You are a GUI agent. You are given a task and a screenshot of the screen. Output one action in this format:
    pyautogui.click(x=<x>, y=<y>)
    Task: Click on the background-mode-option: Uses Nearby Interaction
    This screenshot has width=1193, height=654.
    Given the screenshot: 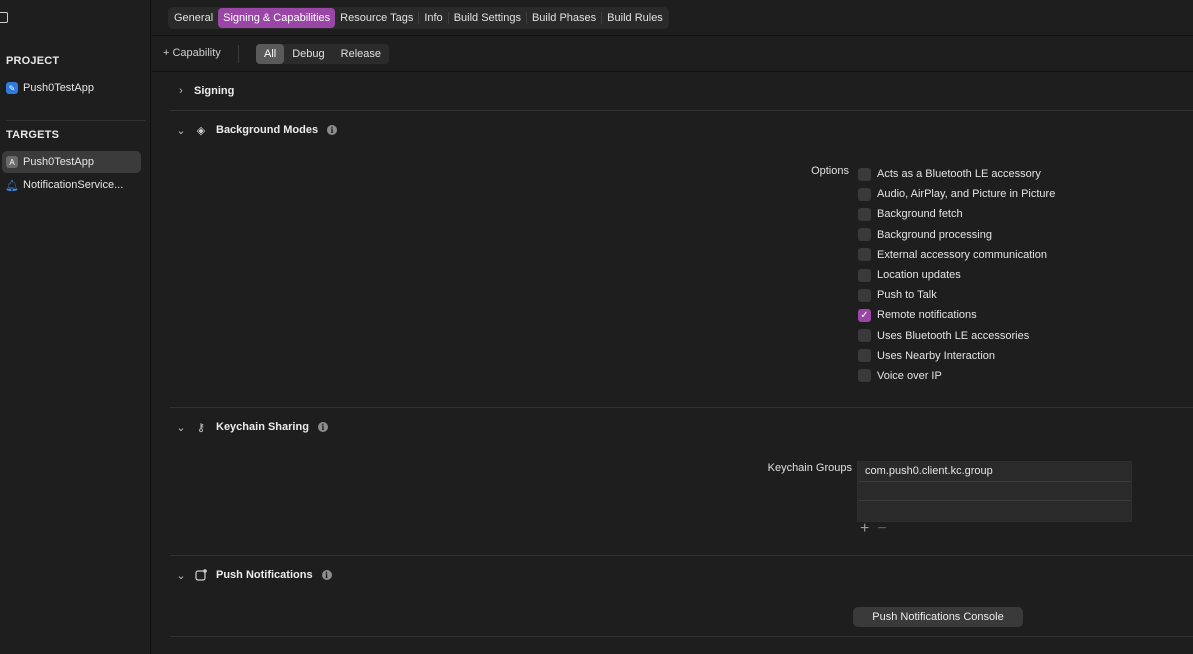 What is the action you would take?
    pyautogui.click(x=956, y=356)
    